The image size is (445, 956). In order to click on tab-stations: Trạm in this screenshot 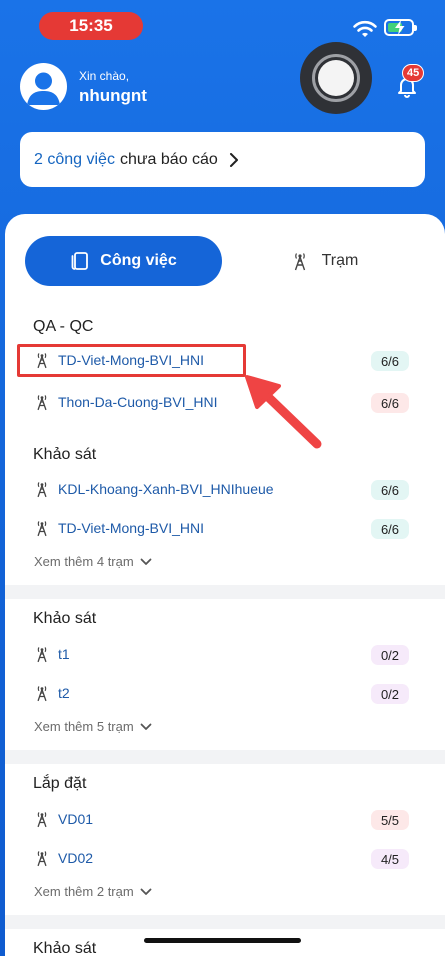, I will do `click(325, 261)`.